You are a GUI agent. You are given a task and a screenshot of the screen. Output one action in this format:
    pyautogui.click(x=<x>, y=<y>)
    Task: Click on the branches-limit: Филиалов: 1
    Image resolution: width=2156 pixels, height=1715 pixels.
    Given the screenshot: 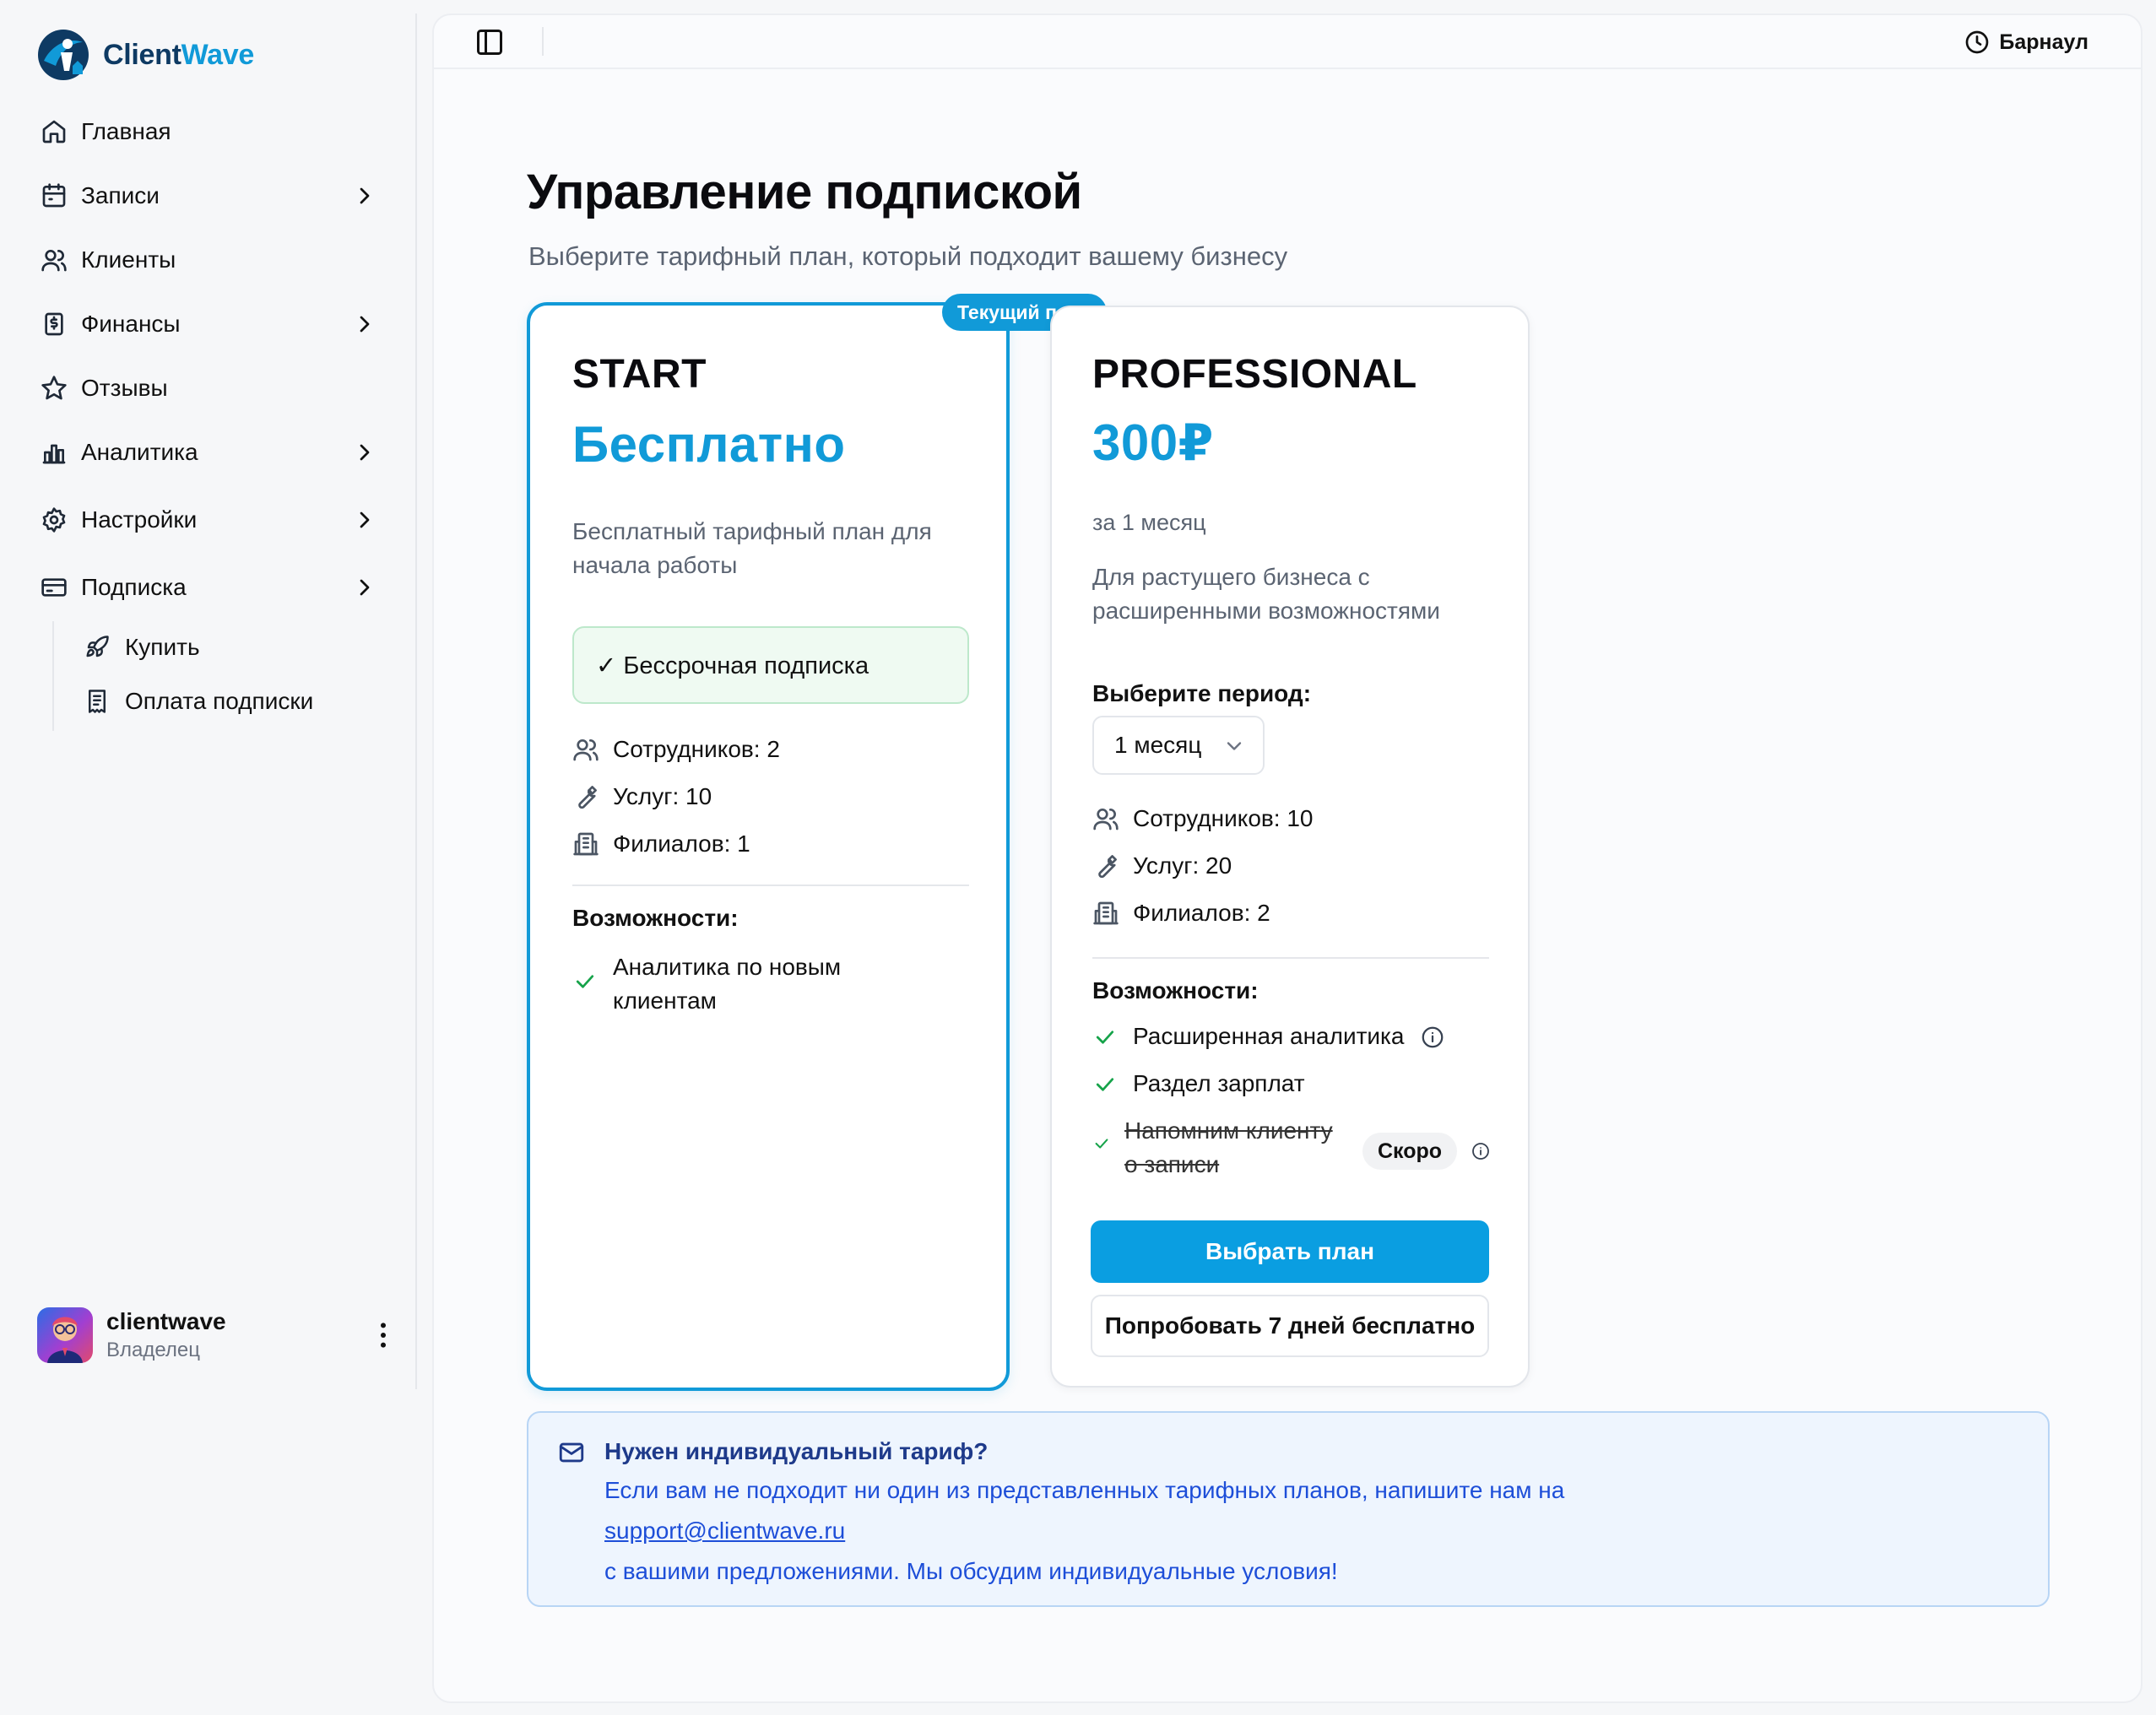 What is the action you would take?
    pyautogui.click(x=661, y=844)
    